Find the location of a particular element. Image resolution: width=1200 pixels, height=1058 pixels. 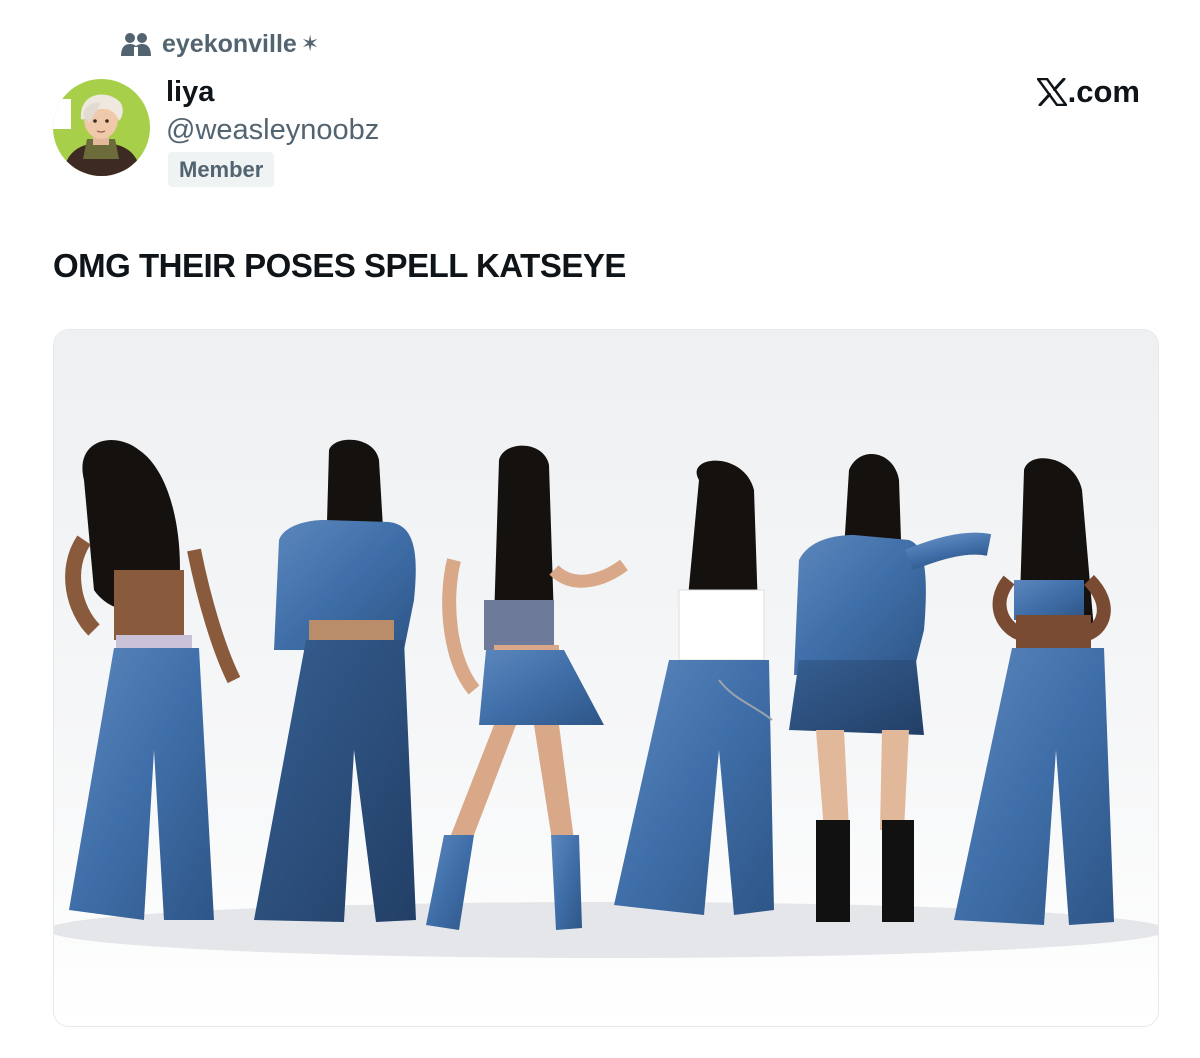

avatar is located at coordinates (101, 127).